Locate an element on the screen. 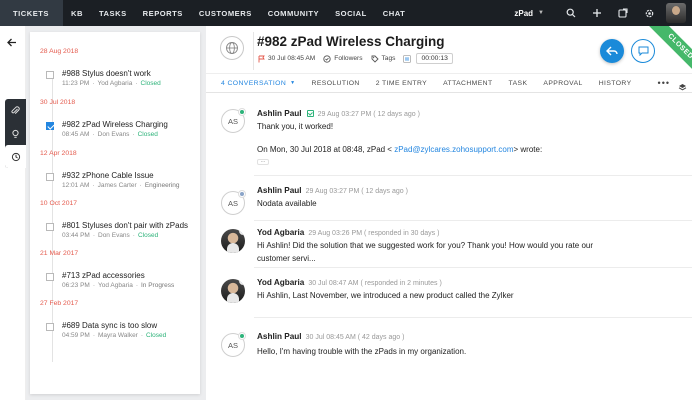 Image resolution: width=692 pixels, height=400 pixels. ticket-meta: 30 Jul 08:45 AM Followers Tags 00:00:13 is located at coordinates (359, 58).